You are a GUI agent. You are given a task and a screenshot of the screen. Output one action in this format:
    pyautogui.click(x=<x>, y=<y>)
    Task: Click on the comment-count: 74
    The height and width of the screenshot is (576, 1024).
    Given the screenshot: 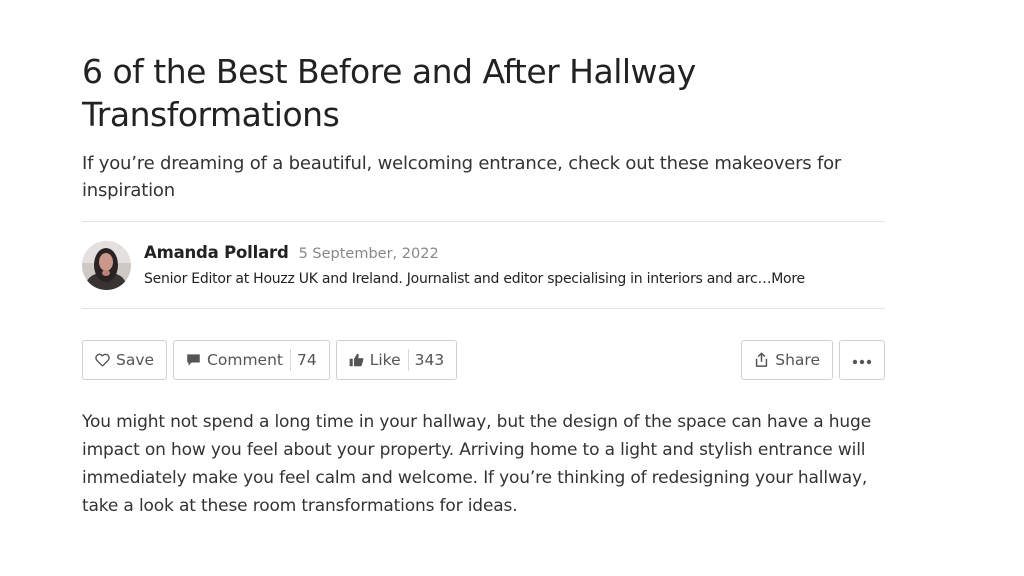 What is the action you would take?
    pyautogui.click(x=307, y=360)
    